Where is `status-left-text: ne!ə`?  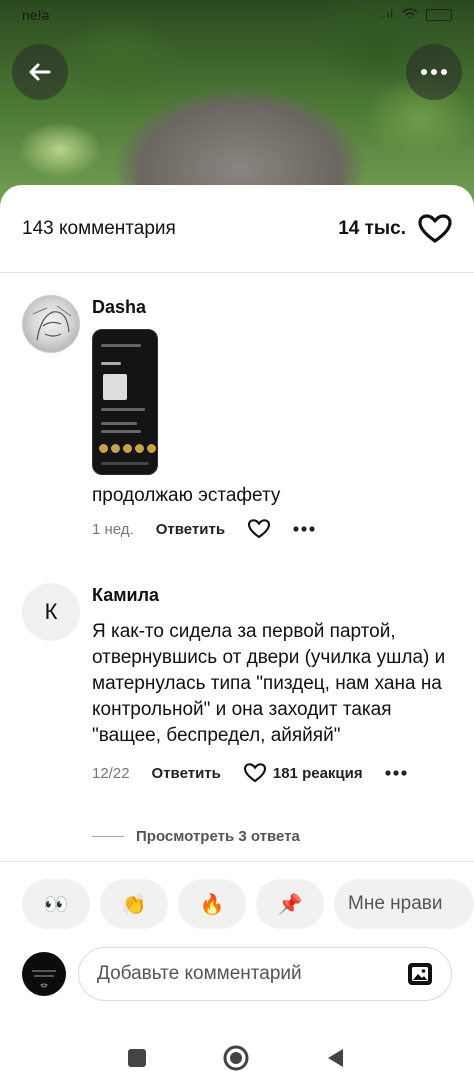
status-left-text: ne!ə is located at coordinates (36, 15).